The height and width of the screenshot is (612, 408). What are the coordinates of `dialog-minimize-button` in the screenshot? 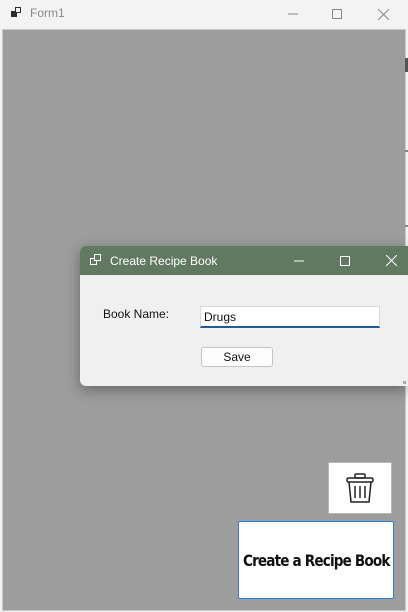 It's located at (299, 260).